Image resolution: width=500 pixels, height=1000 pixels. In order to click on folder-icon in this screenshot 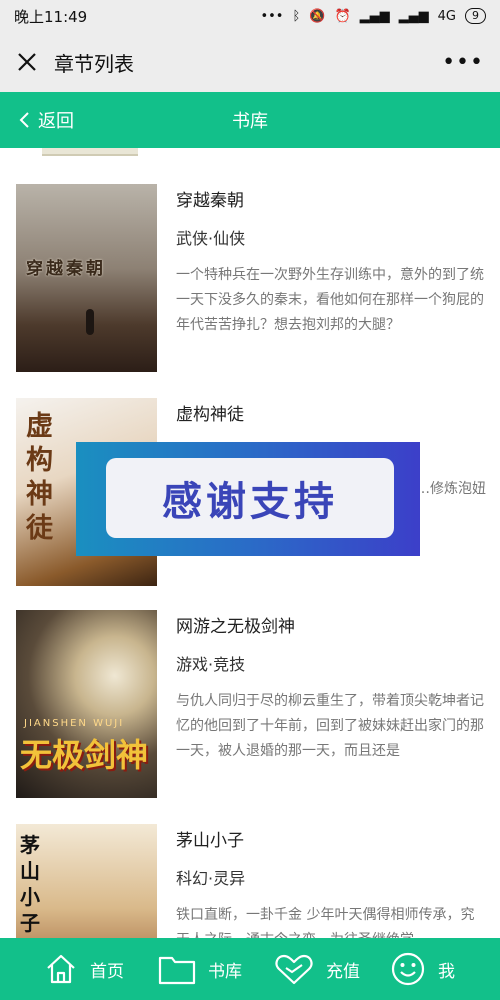, I will do `click(177, 970)`.